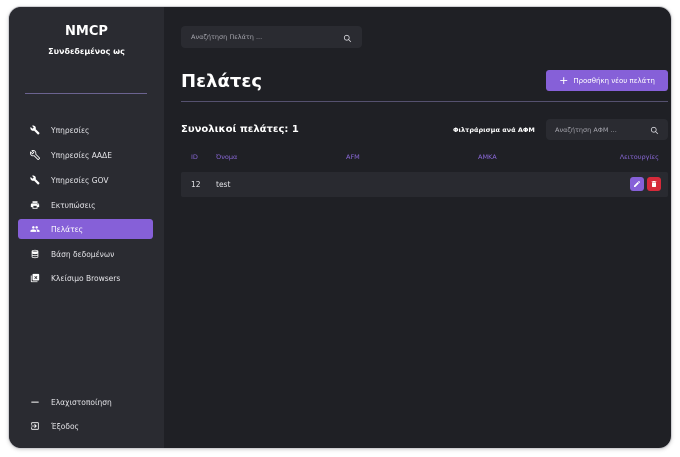  Describe the element at coordinates (86, 51) in the screenshot. I see `logged-in-label: Συνδεδεμένος ως` at that location.